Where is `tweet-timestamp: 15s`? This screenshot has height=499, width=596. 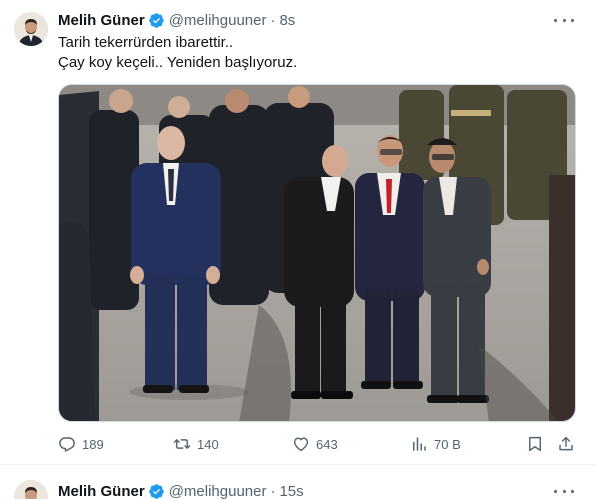
tweet-timestamp: 15s is located at coordinates (291, 491).